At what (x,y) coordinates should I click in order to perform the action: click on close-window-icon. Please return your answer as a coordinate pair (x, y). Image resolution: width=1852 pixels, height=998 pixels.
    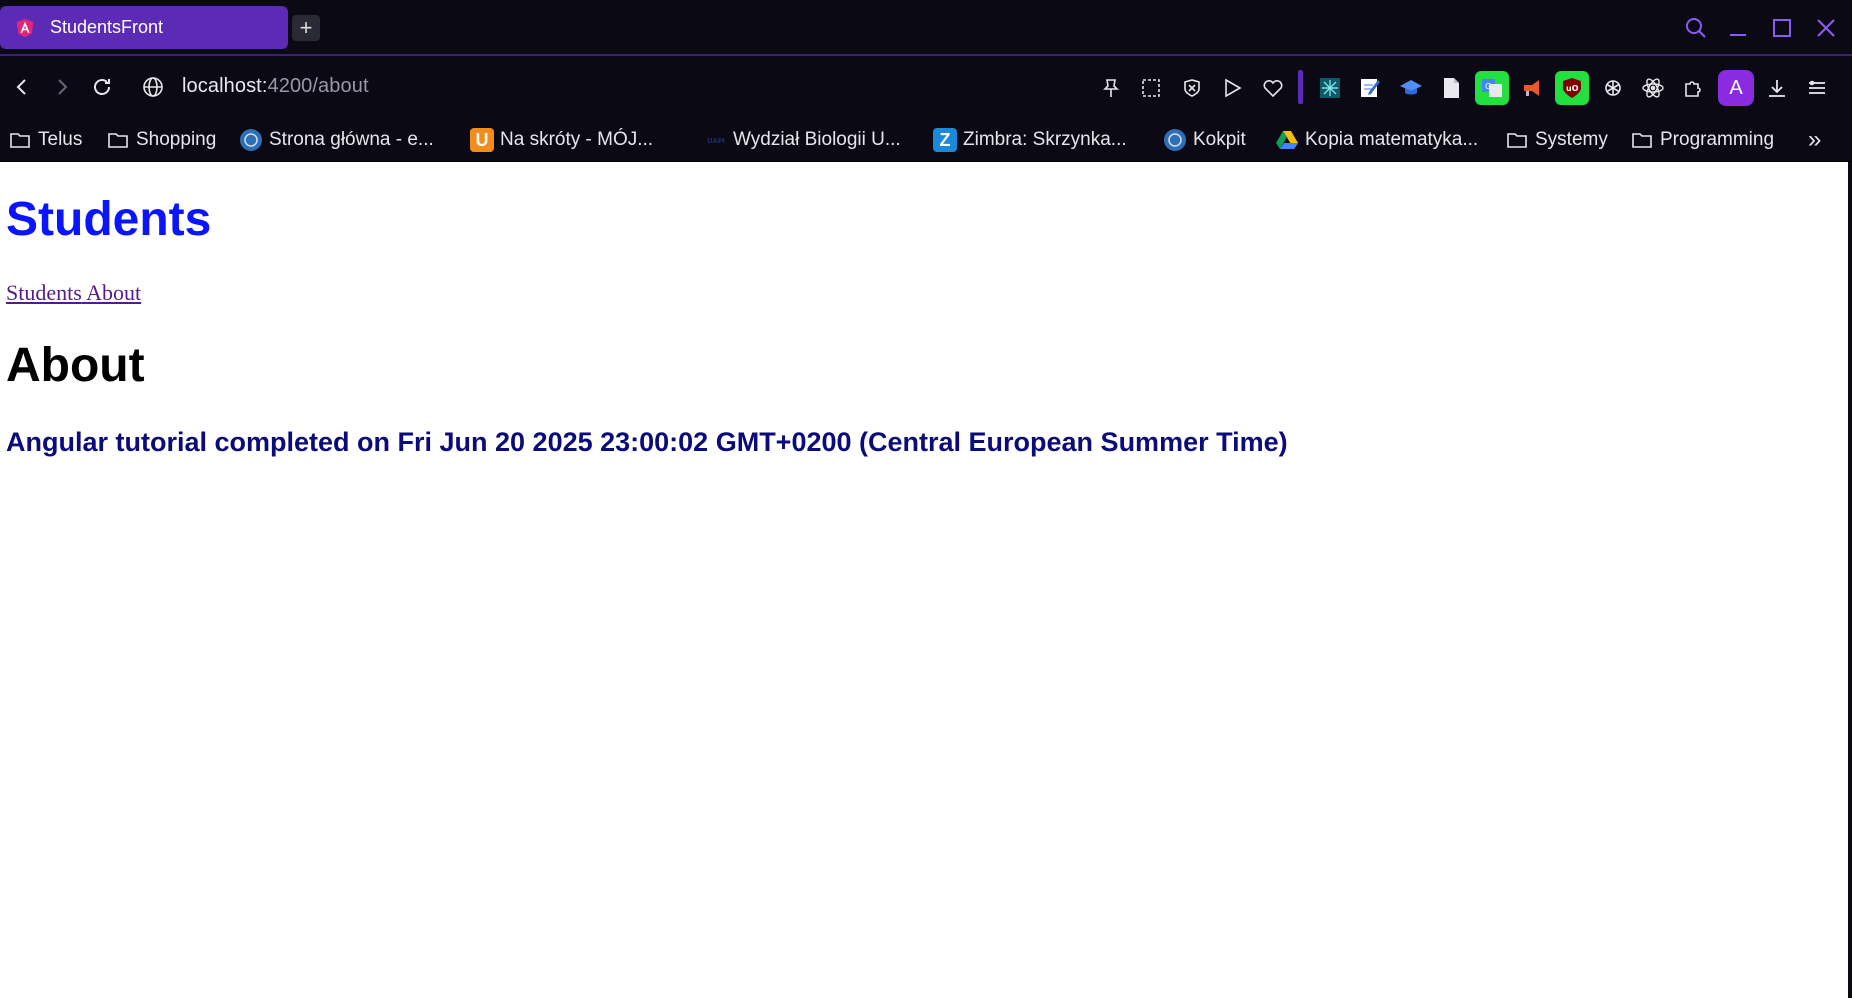
    Looking at the image, I should click on (1826, 28).